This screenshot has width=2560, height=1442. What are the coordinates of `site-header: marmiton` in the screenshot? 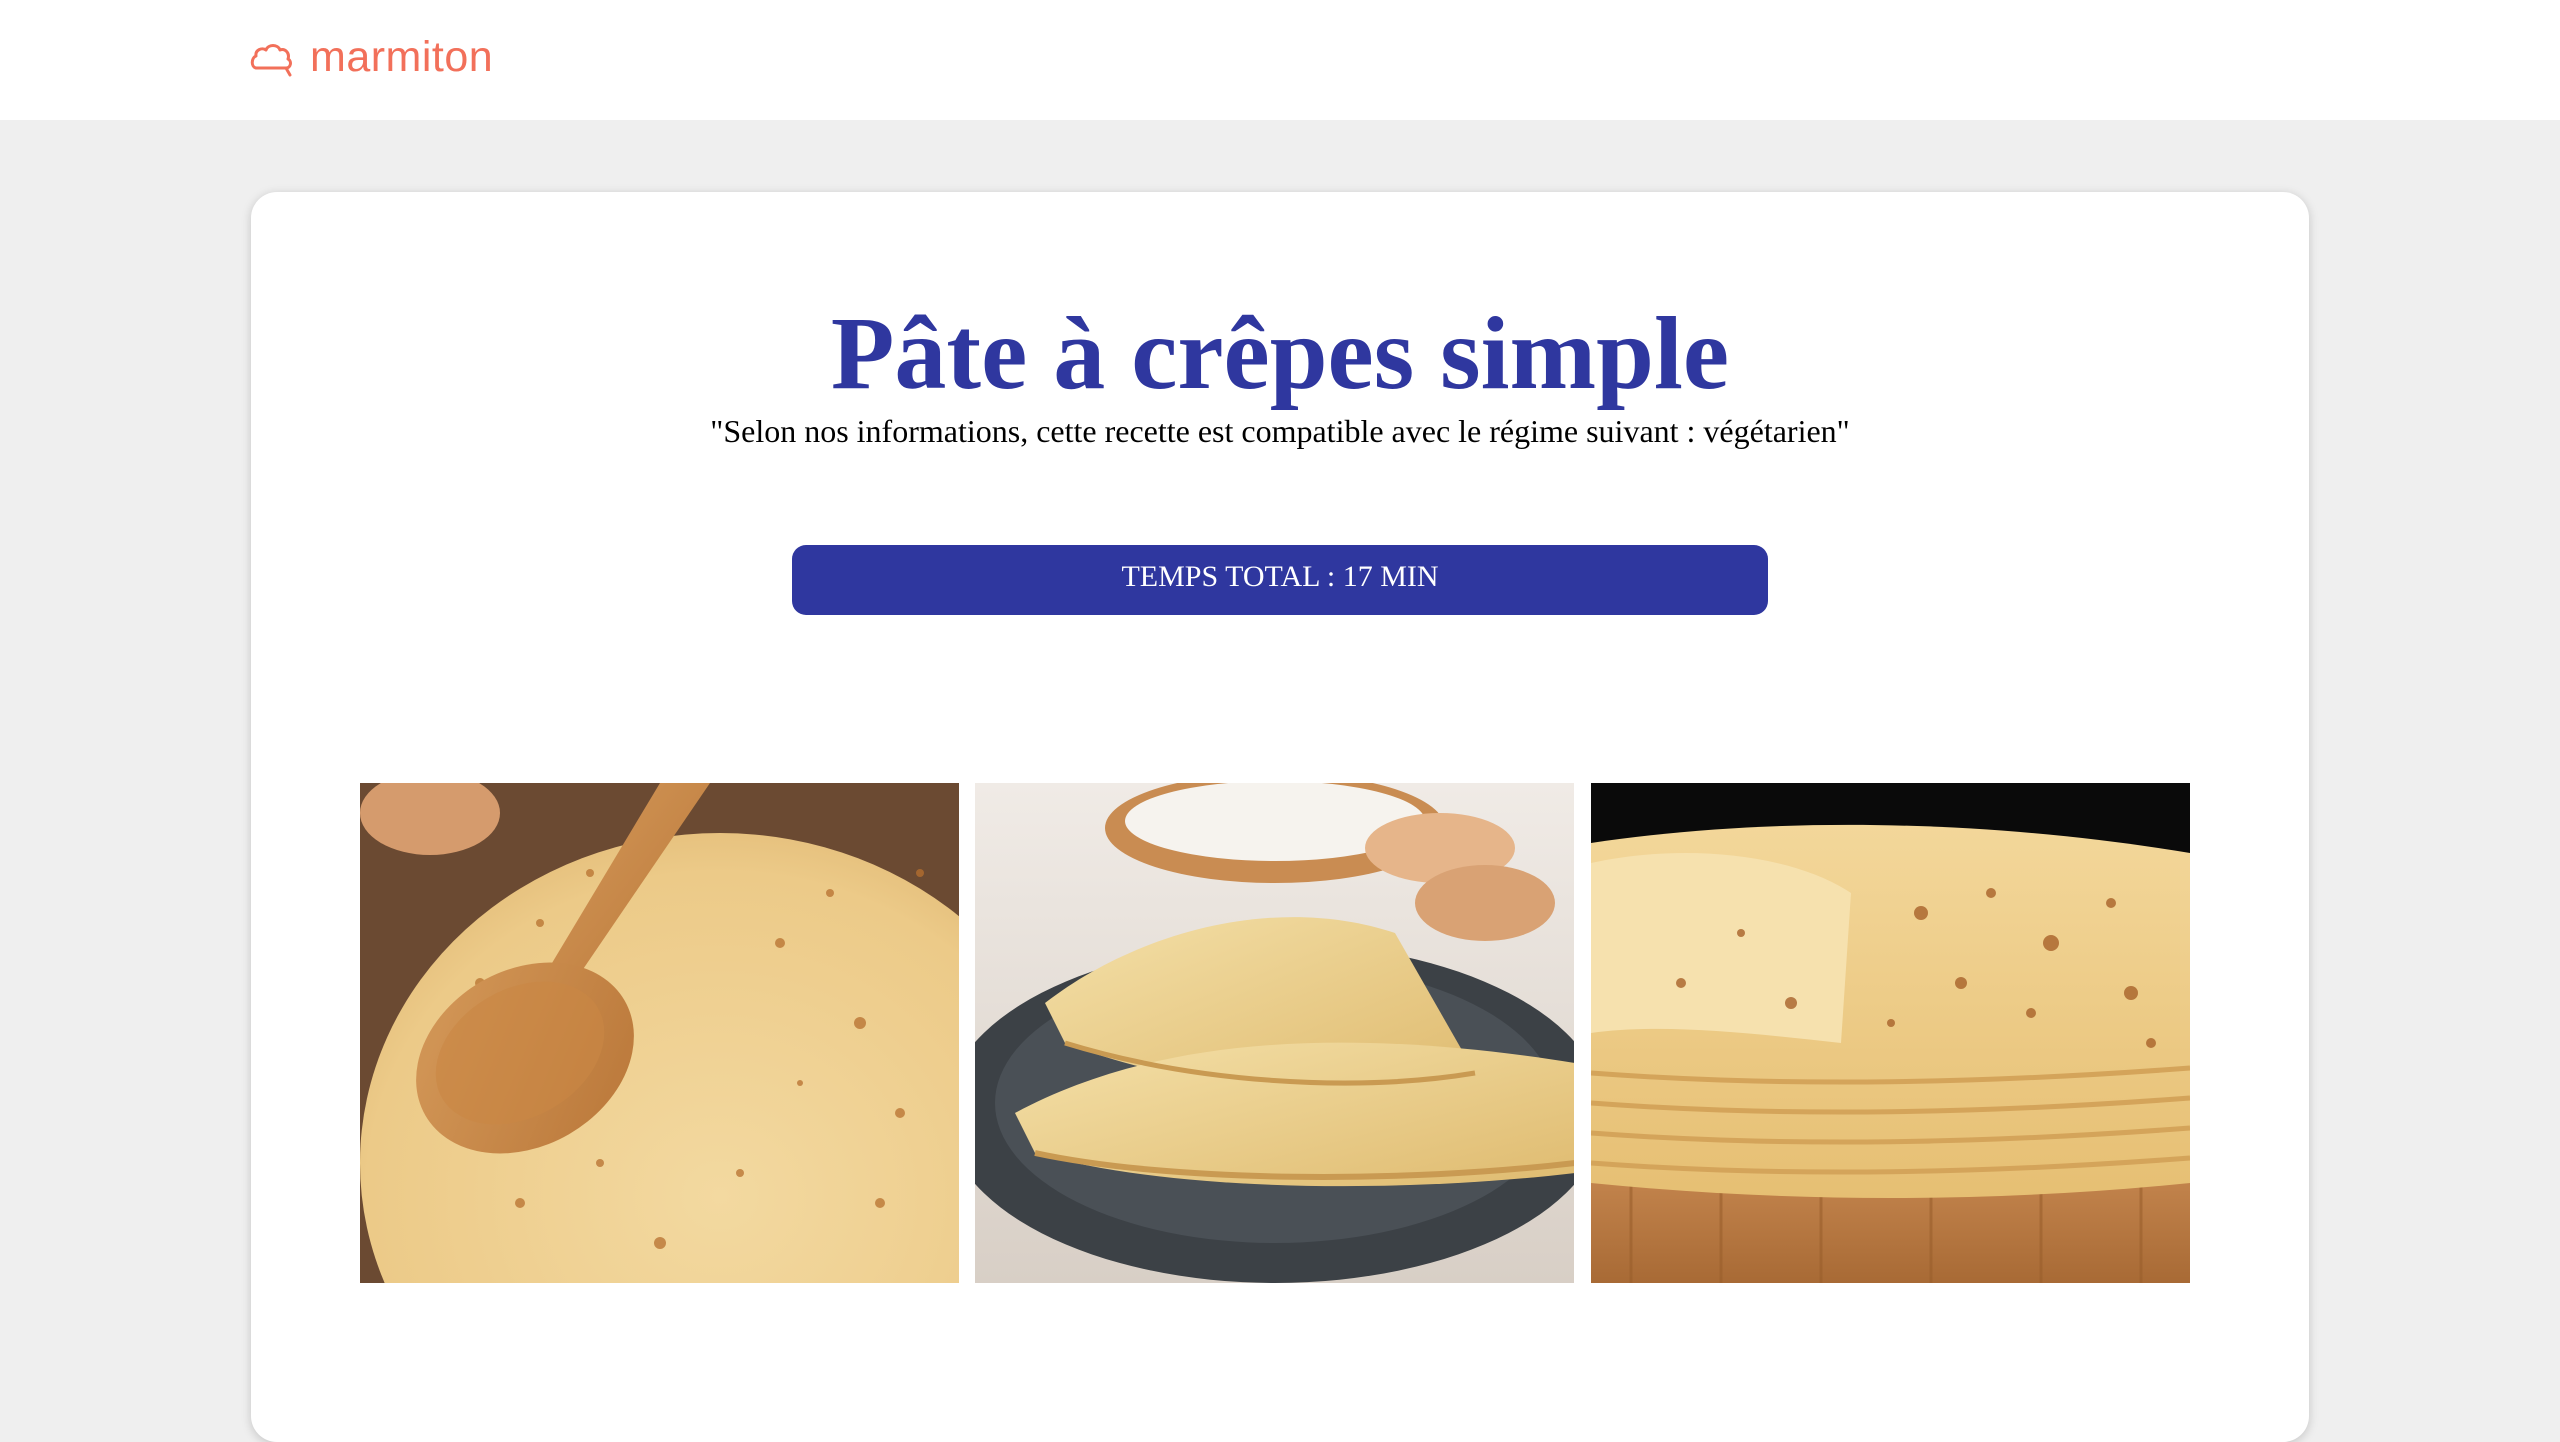 It's located at (1280, 60).